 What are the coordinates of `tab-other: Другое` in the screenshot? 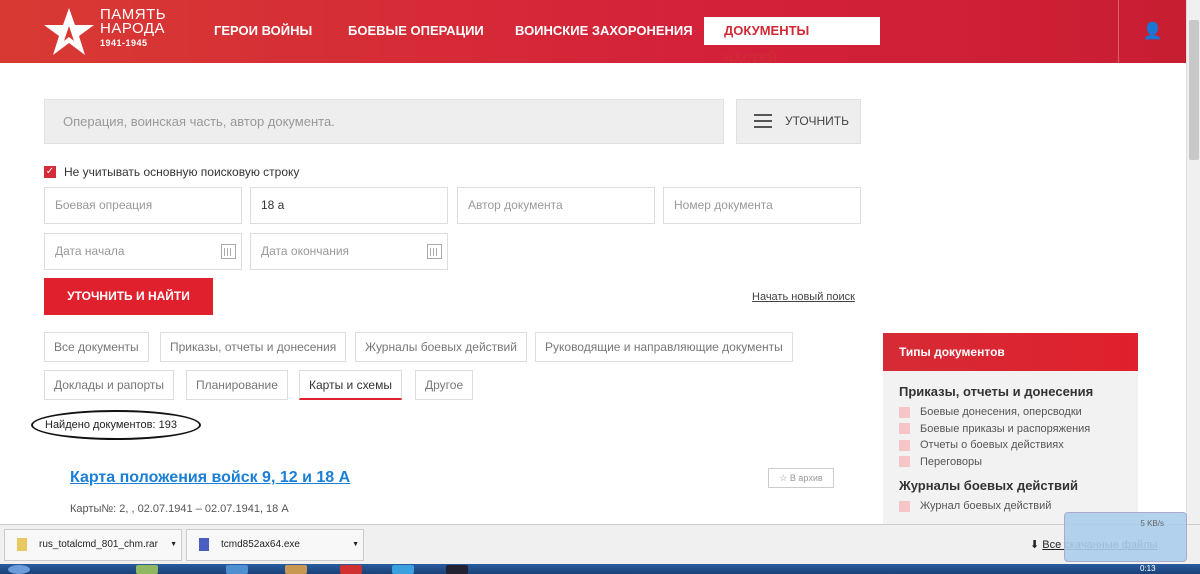 It's located at (444, 385).